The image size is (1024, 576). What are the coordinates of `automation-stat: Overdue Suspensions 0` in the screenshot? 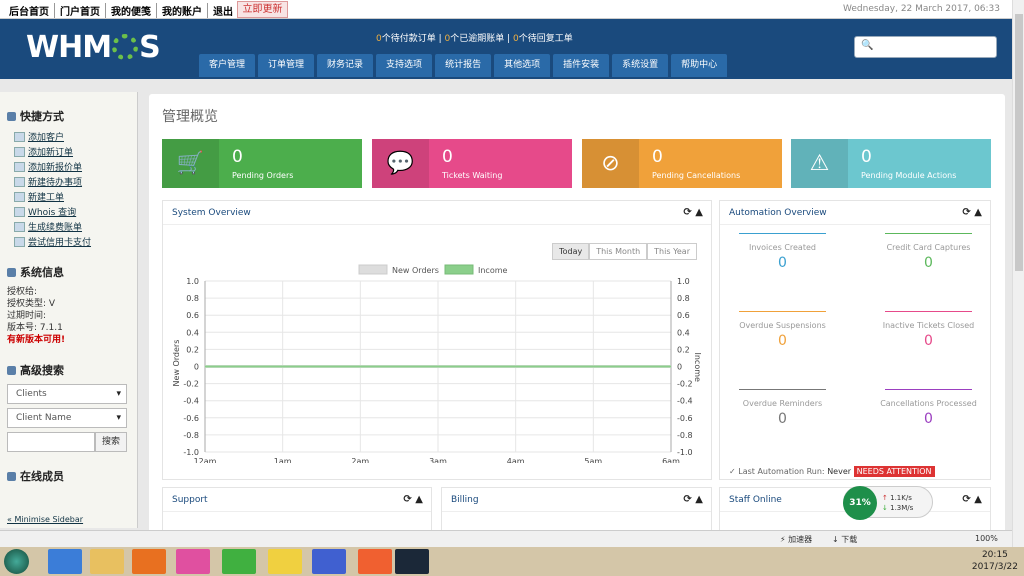 It's located at (782, 330).